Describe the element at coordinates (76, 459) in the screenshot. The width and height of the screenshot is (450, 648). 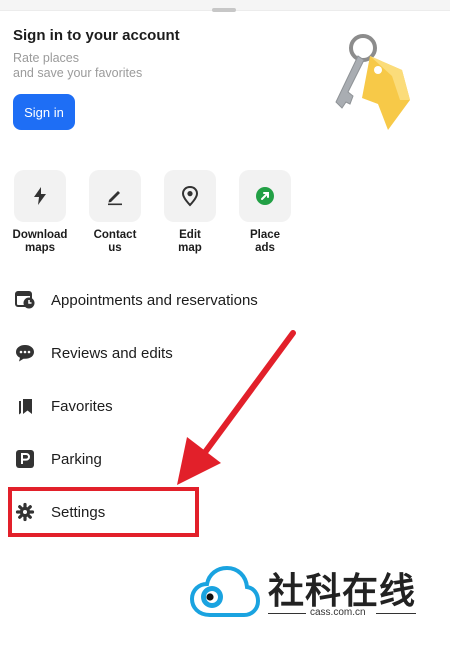
I see `menu-item-label: Parking` at that location.